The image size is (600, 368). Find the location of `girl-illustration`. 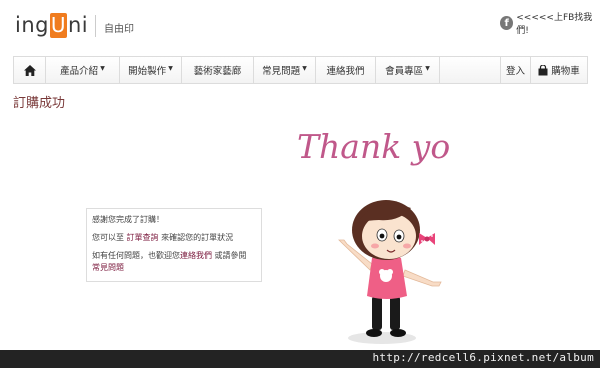

girl-illustration is located at coordinates (390, 272).